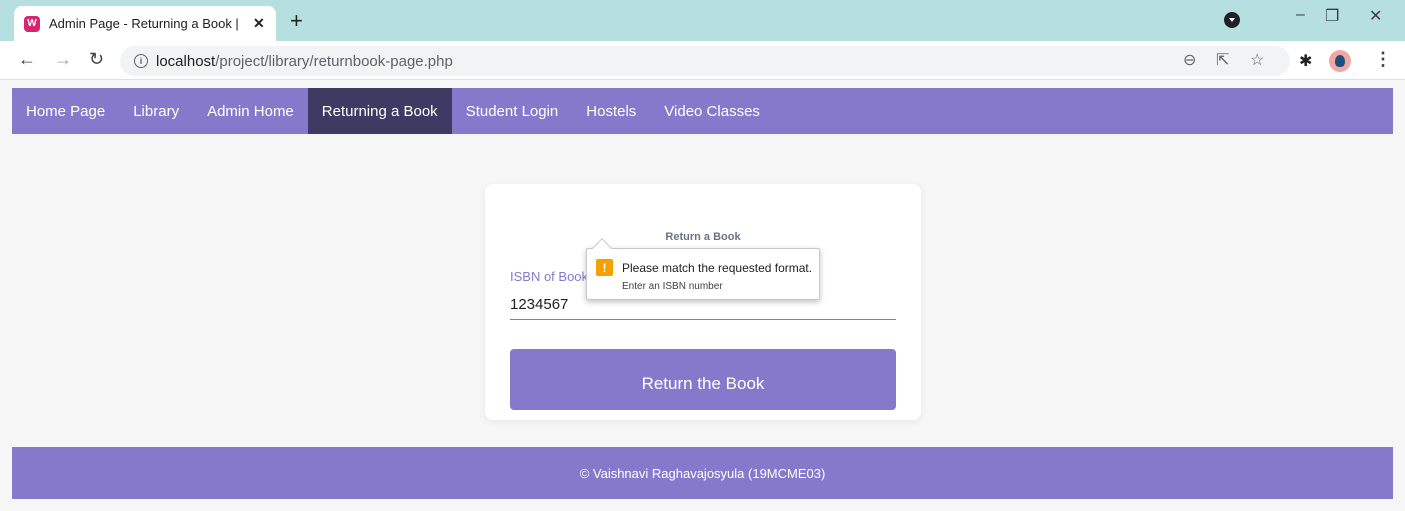  I want to click on tab-title: Admin Page - Returning a Book |, so click(144, 23).